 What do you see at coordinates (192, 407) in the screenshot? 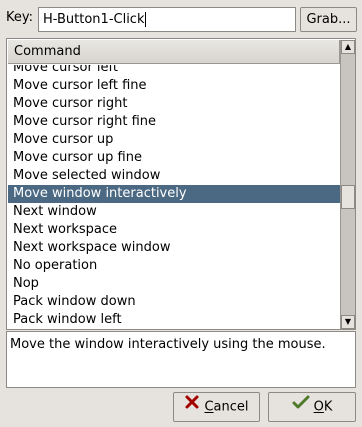
I see `cancel-x-icon` at bounding box center [192, 407].